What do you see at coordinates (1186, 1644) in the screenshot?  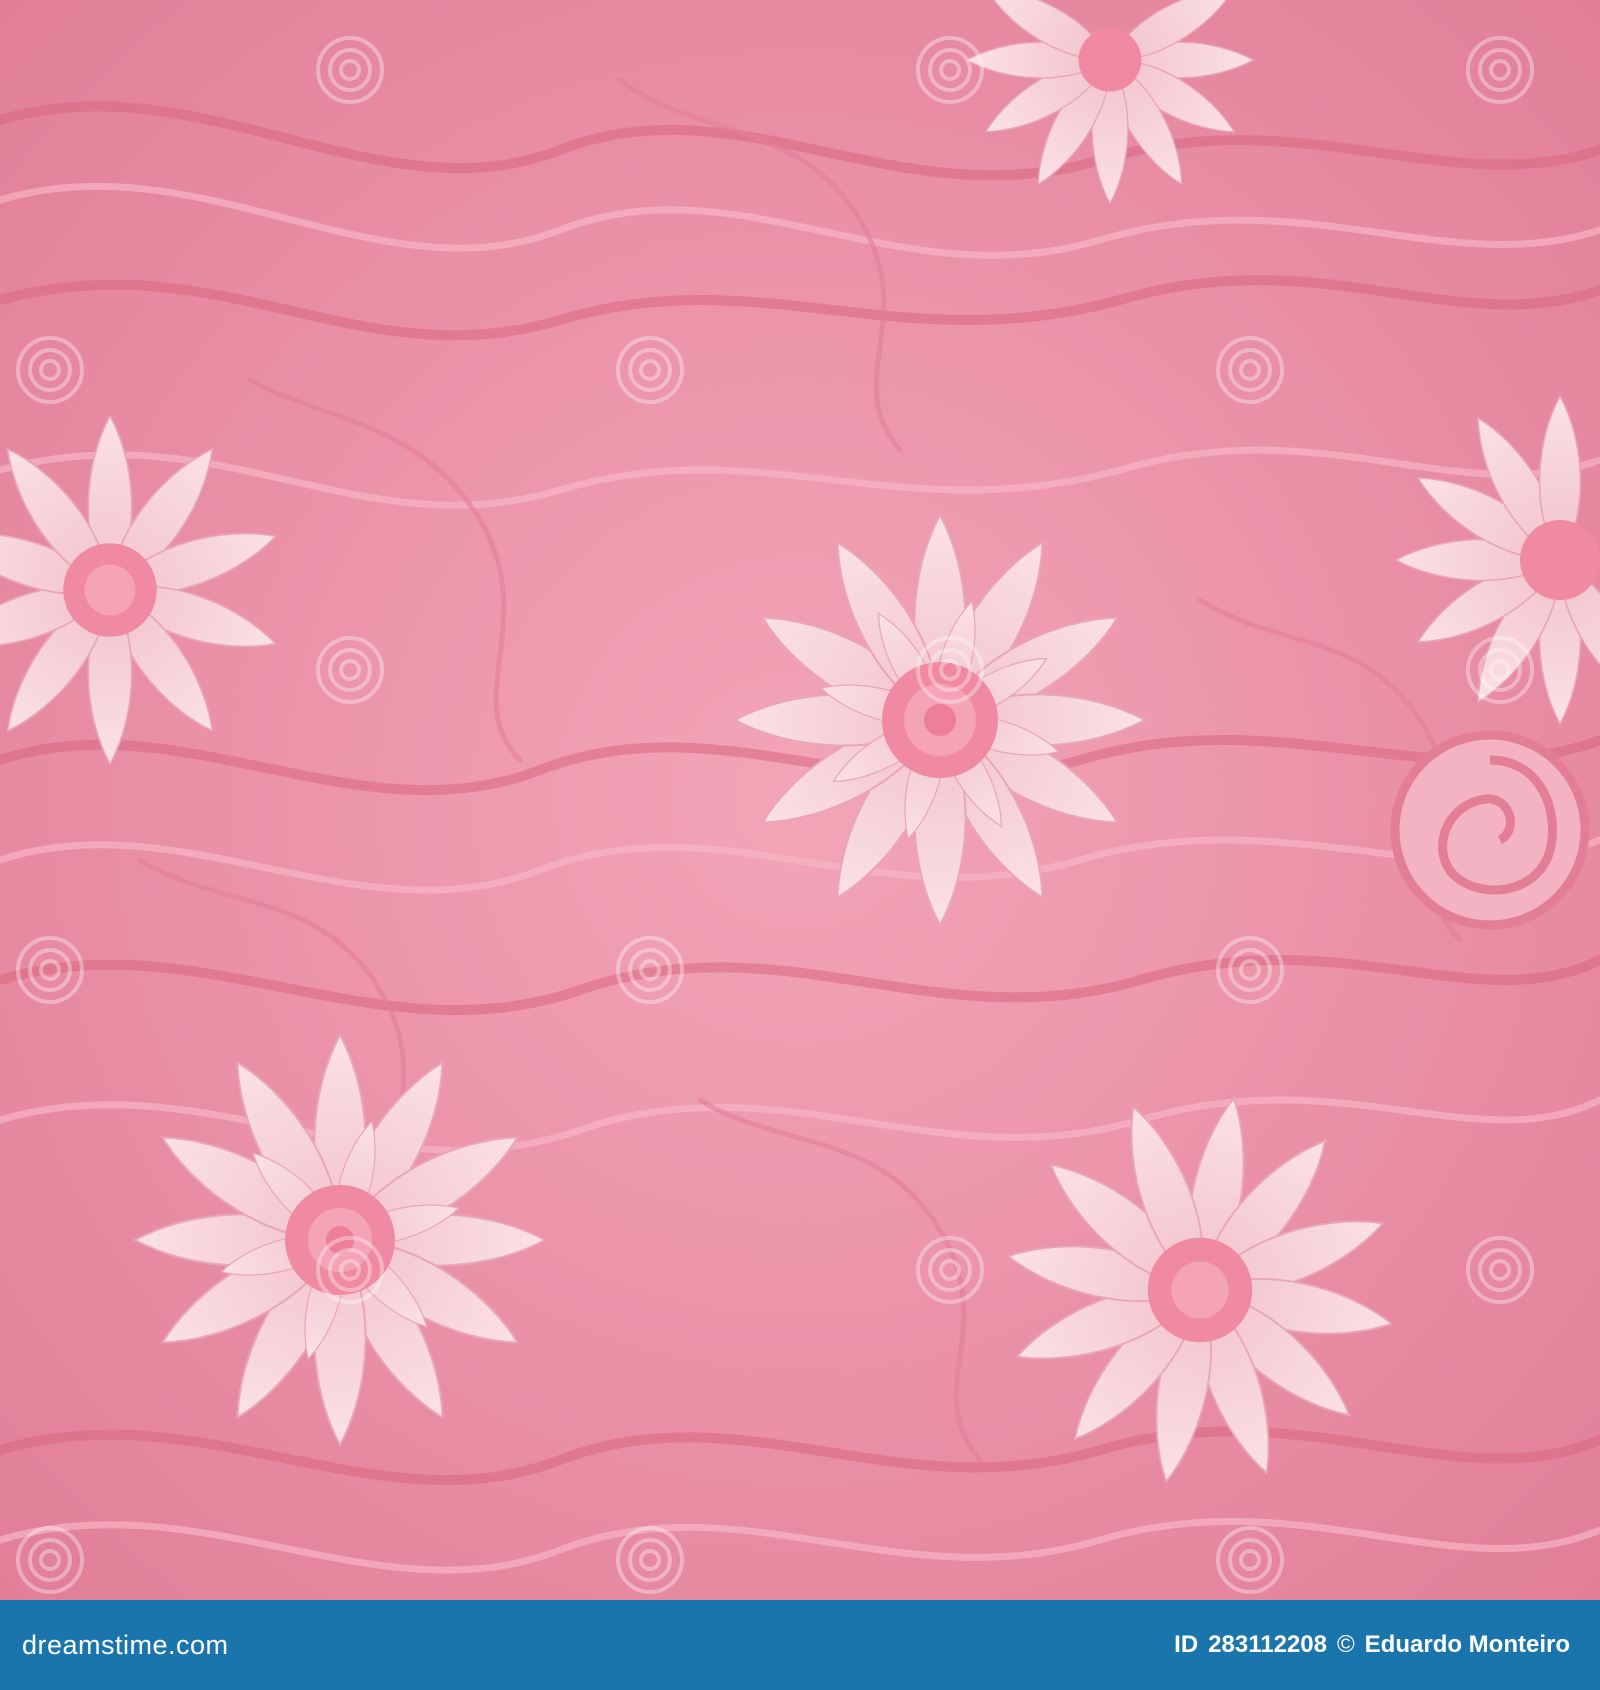 I see `id-label: ID` at bounding box center [1186, 1644].